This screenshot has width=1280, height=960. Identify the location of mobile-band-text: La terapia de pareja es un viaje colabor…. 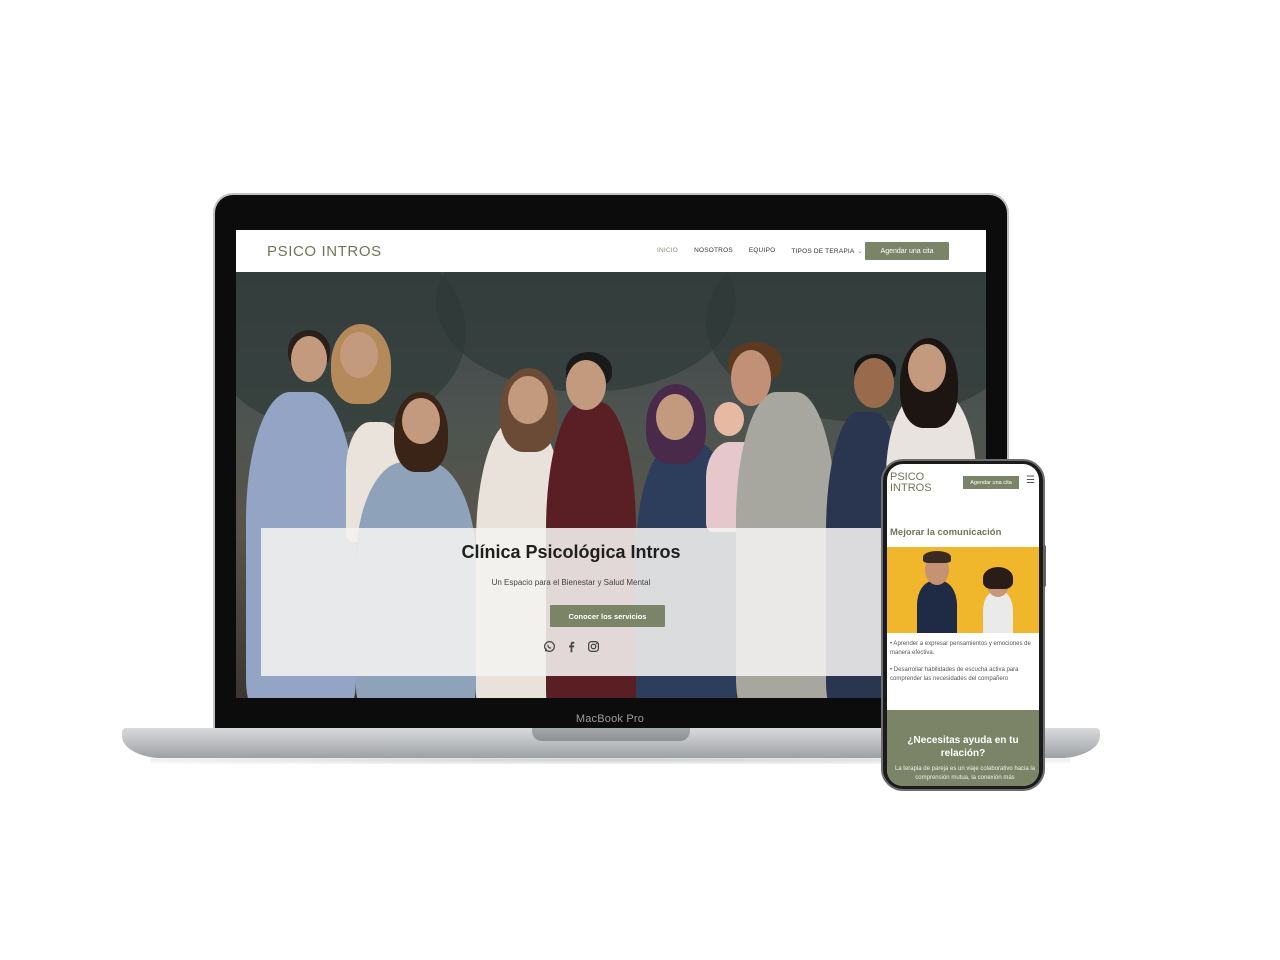
(965, 773).